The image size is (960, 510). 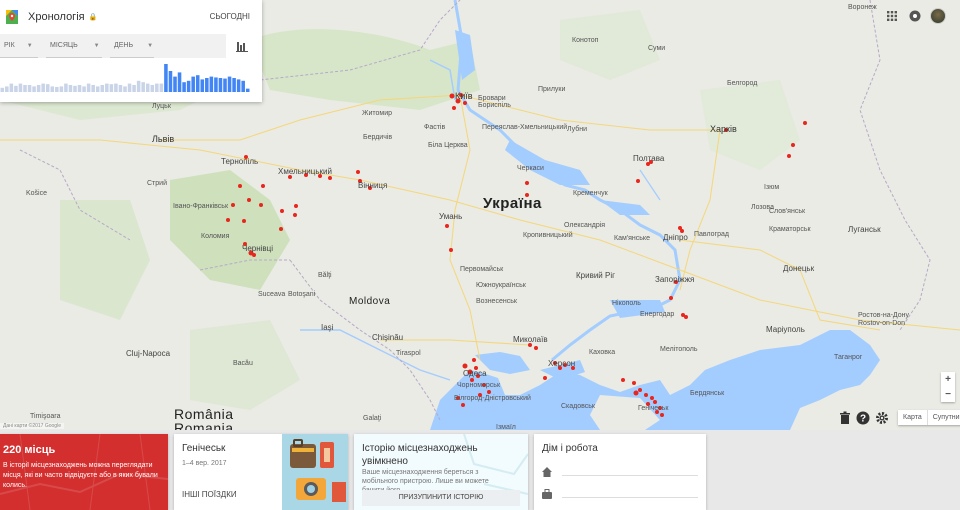 What do you see at coordinates (230, 16) in the screenshot?
I see `today-button: СЬОГОДНІ` at bounding box center [230, 16].